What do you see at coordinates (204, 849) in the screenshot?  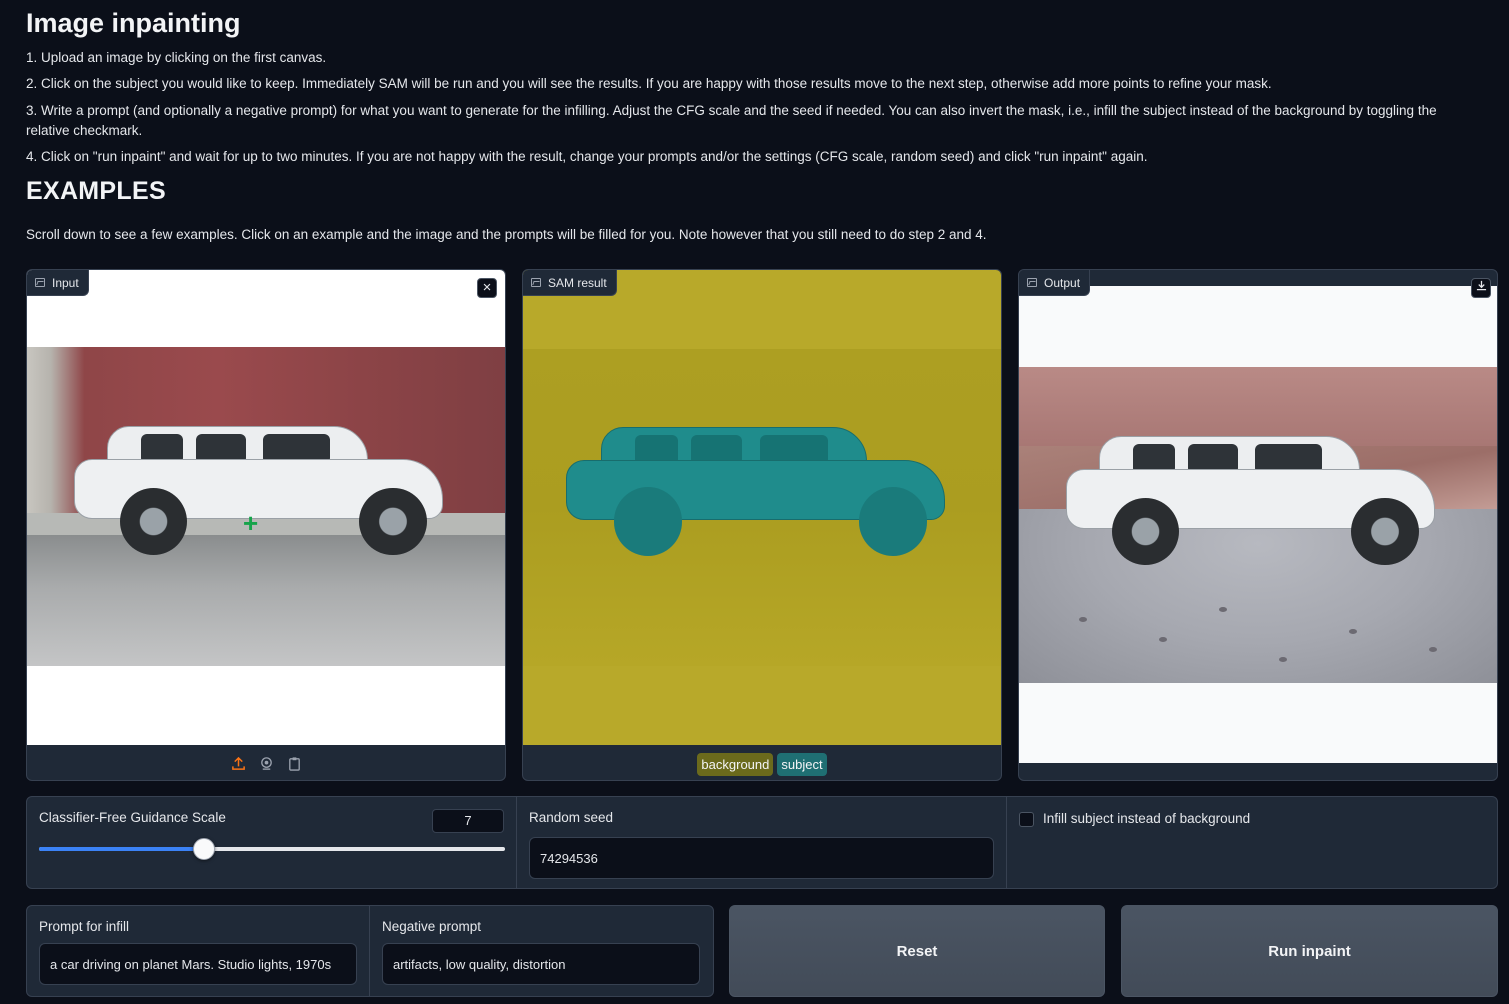 I see `cfg-scale-slider-thumb` at bounding box center [204, 849].